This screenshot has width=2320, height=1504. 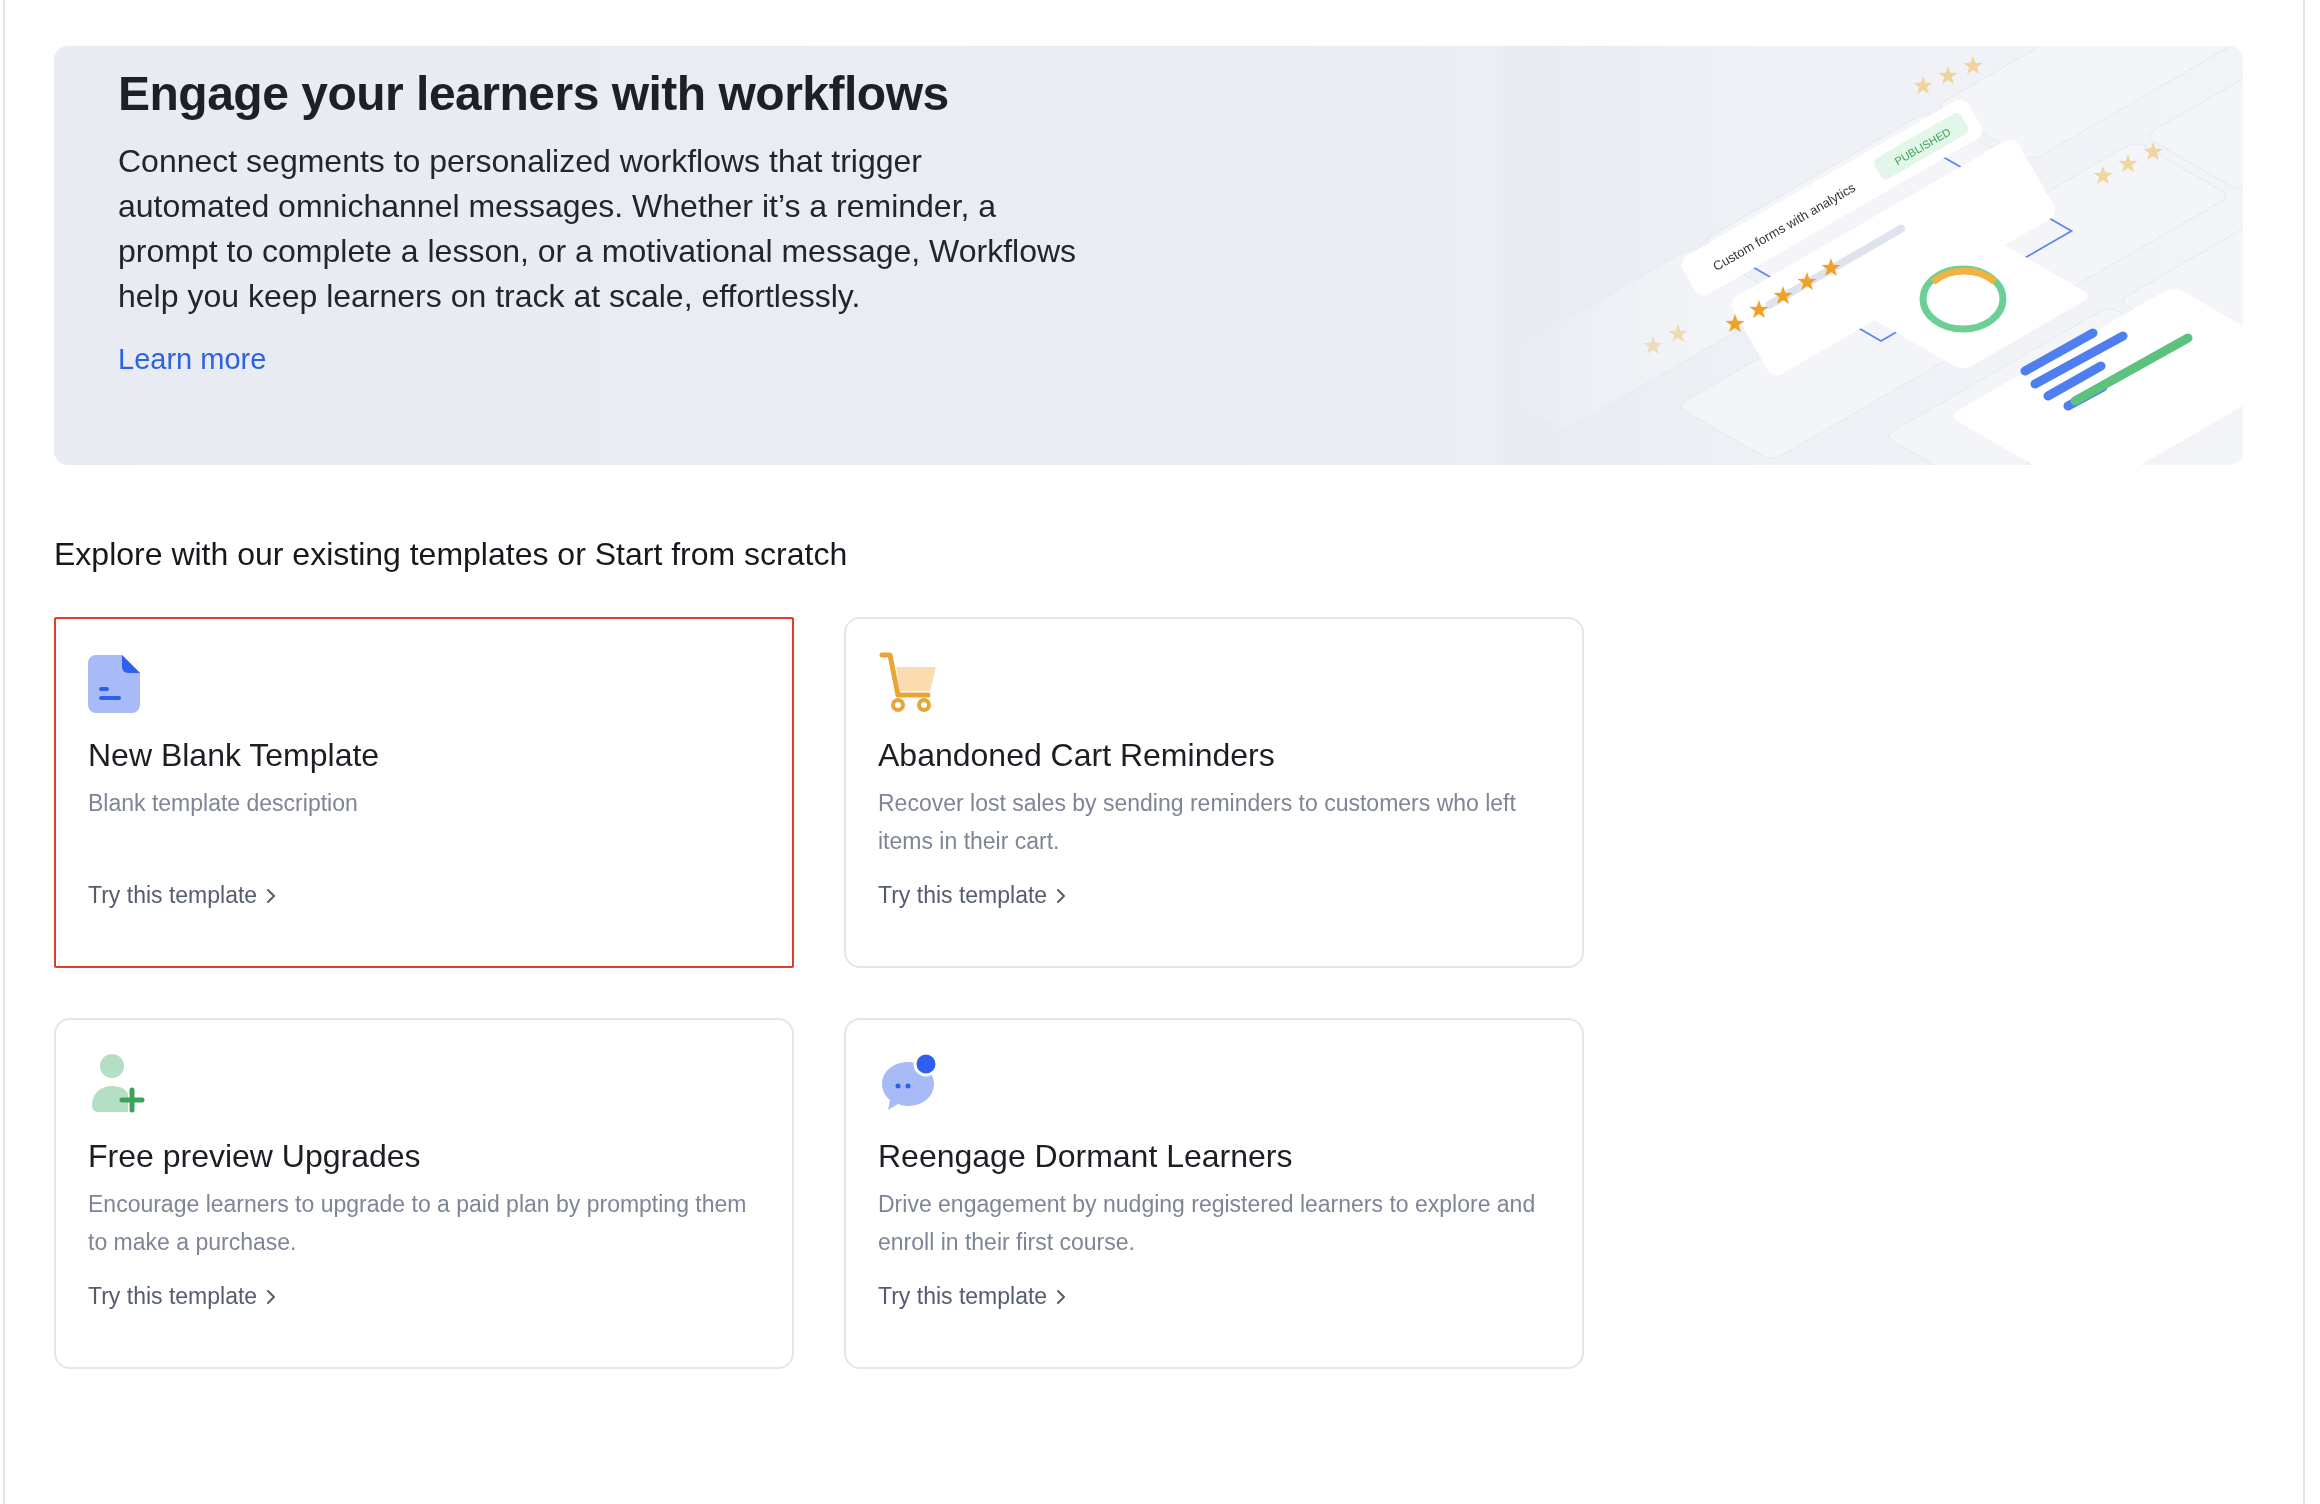 I want to click on template-description: Encourage learners to upgrade to a paid plan by prompting them to make a purchase., so click(x=418, y=1223).